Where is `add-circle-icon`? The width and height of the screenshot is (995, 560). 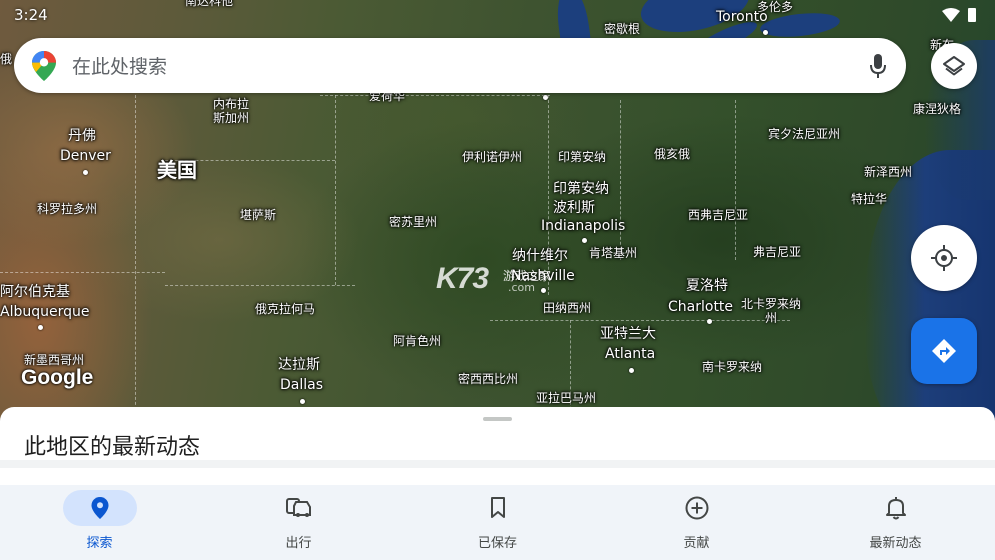
add-circle-icon is located at coordinates (696, 508).